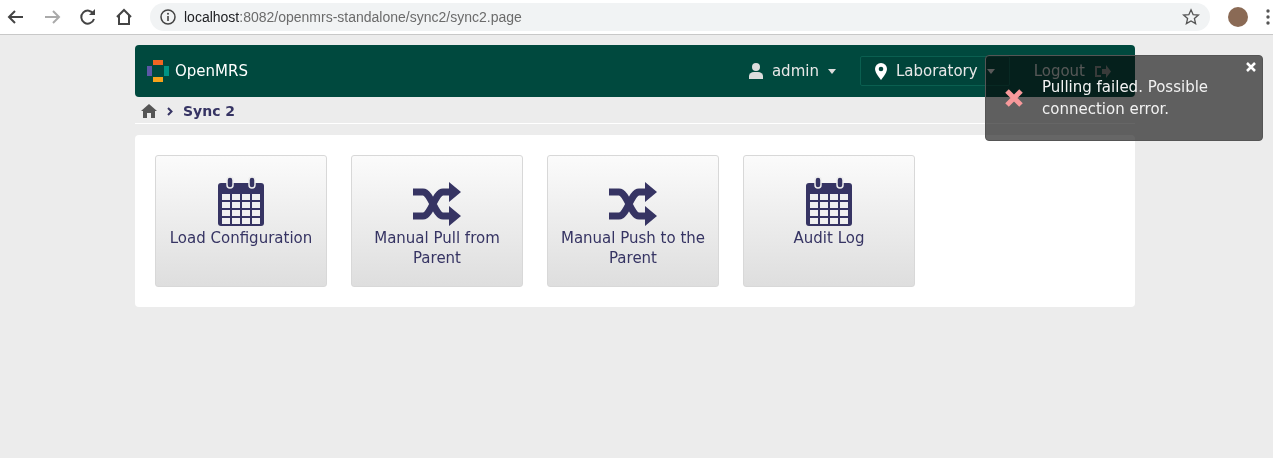 The image size is (1273, 458). I want to click on logo-icon, so click(158, 71).